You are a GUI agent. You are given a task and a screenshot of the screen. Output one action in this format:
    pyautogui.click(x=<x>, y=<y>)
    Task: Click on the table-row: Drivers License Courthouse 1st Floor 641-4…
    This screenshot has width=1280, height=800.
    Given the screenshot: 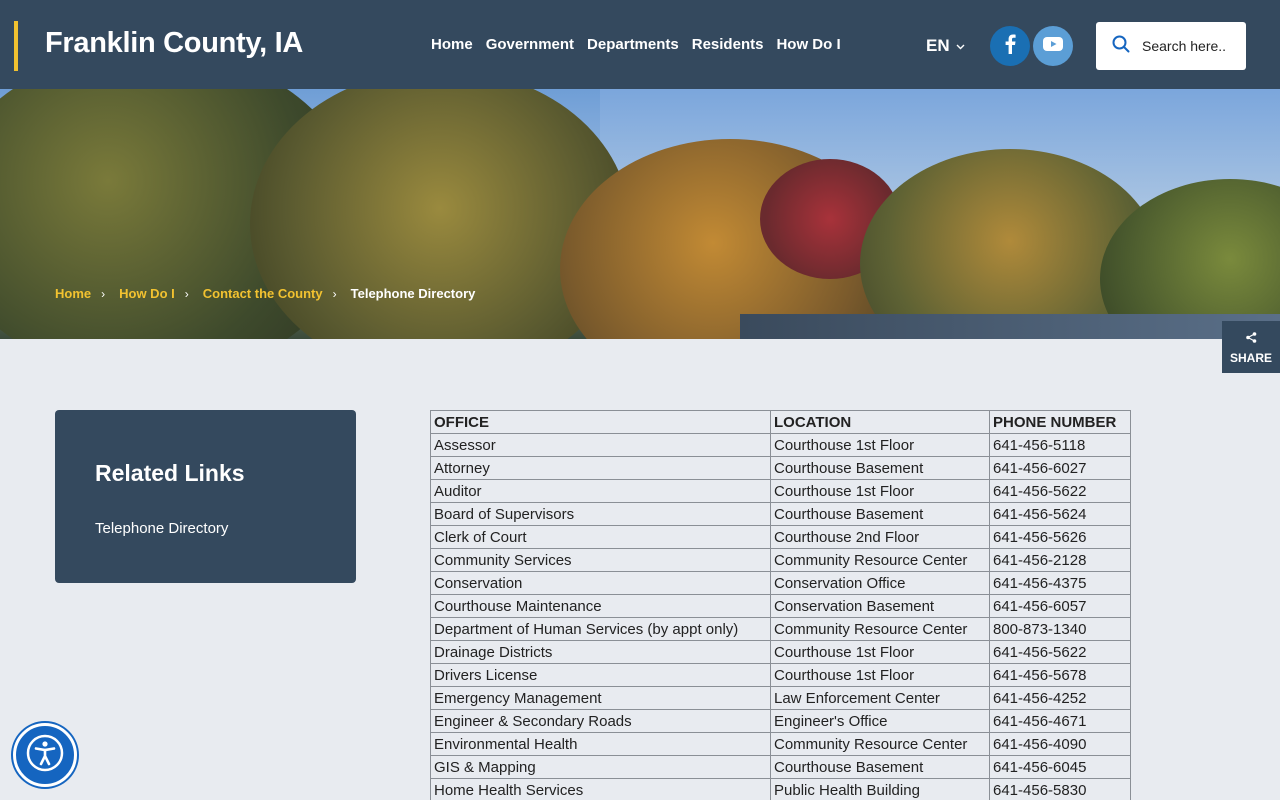 What is the action you would take?
    pyautogui.click(x=780, y=675)
    